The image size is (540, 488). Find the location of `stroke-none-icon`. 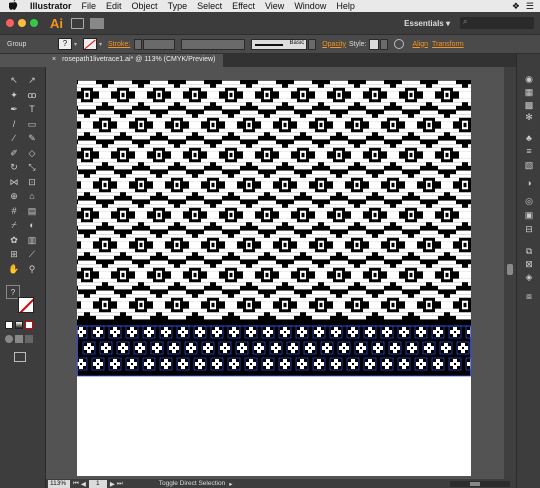

stroke-none-icon is located at coordinates (26, 305).